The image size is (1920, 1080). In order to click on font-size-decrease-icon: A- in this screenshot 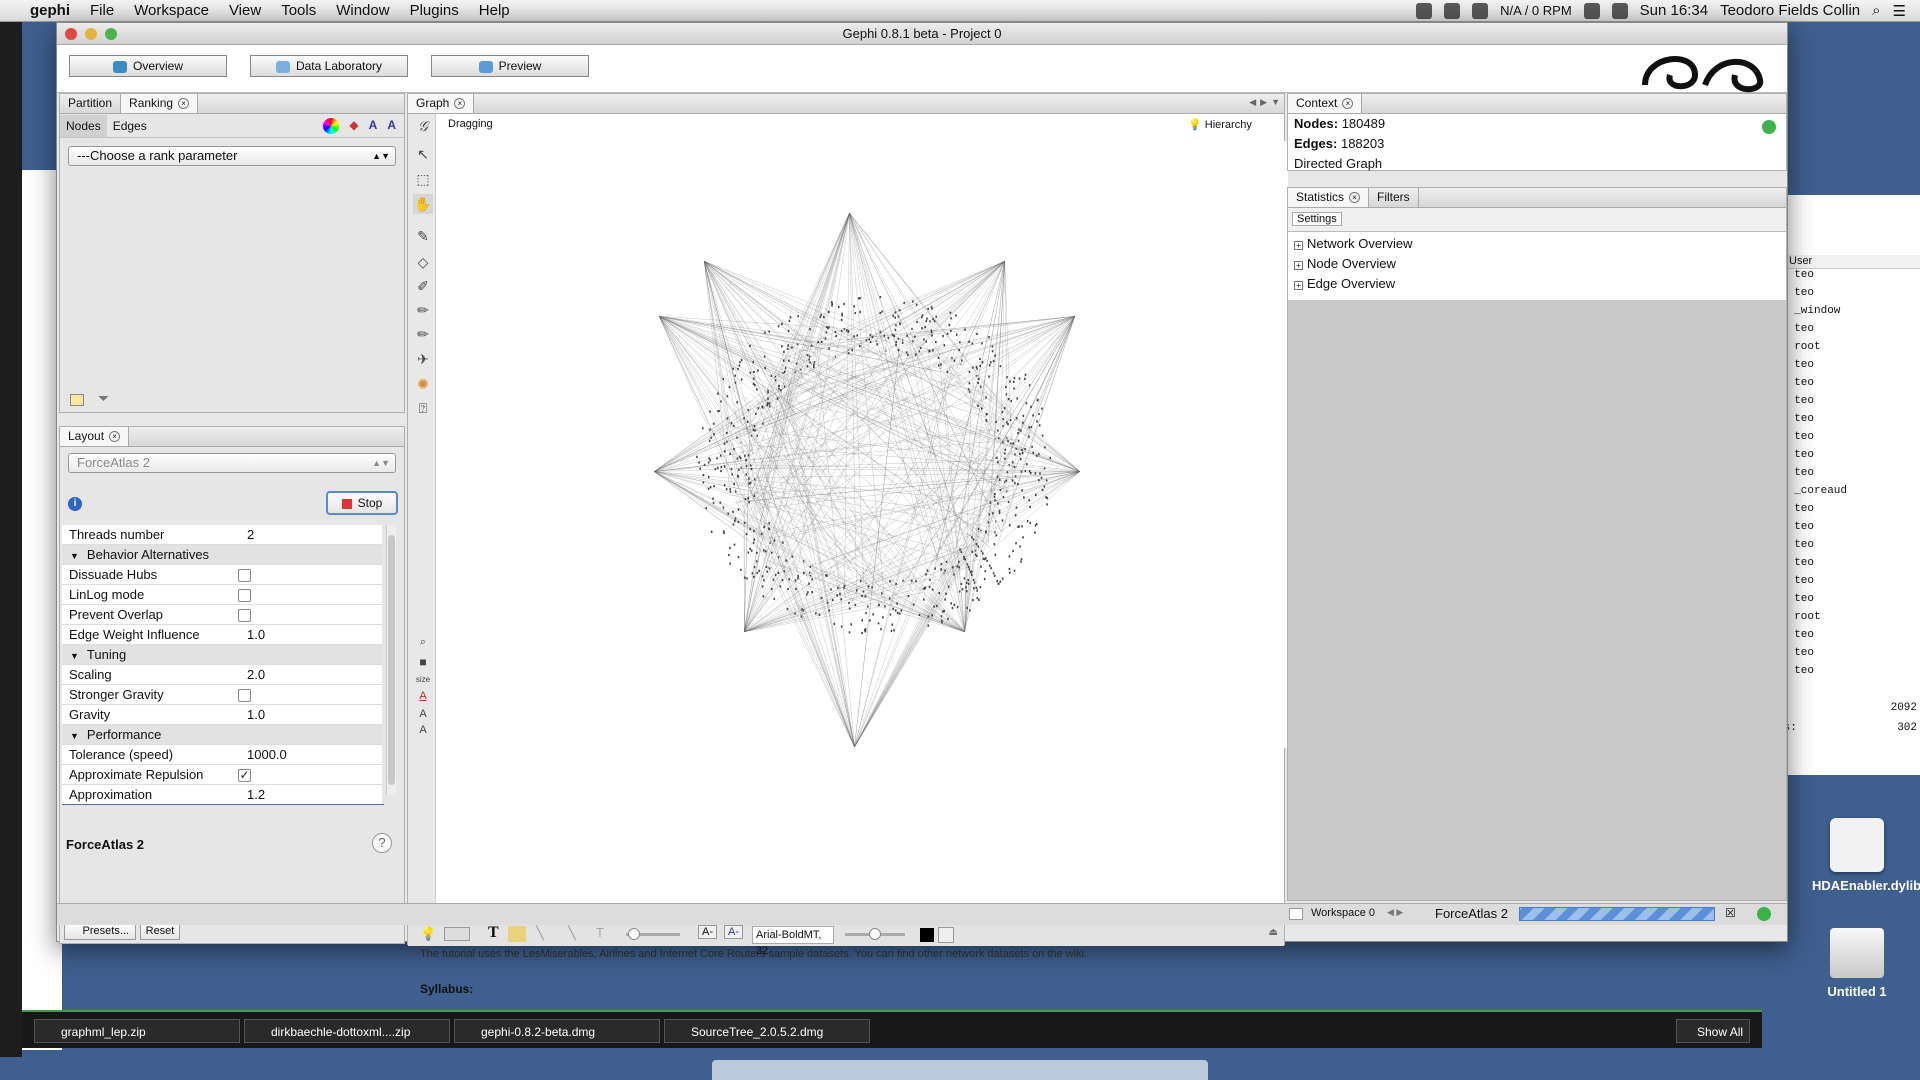, I will do `click(707, 932)`.